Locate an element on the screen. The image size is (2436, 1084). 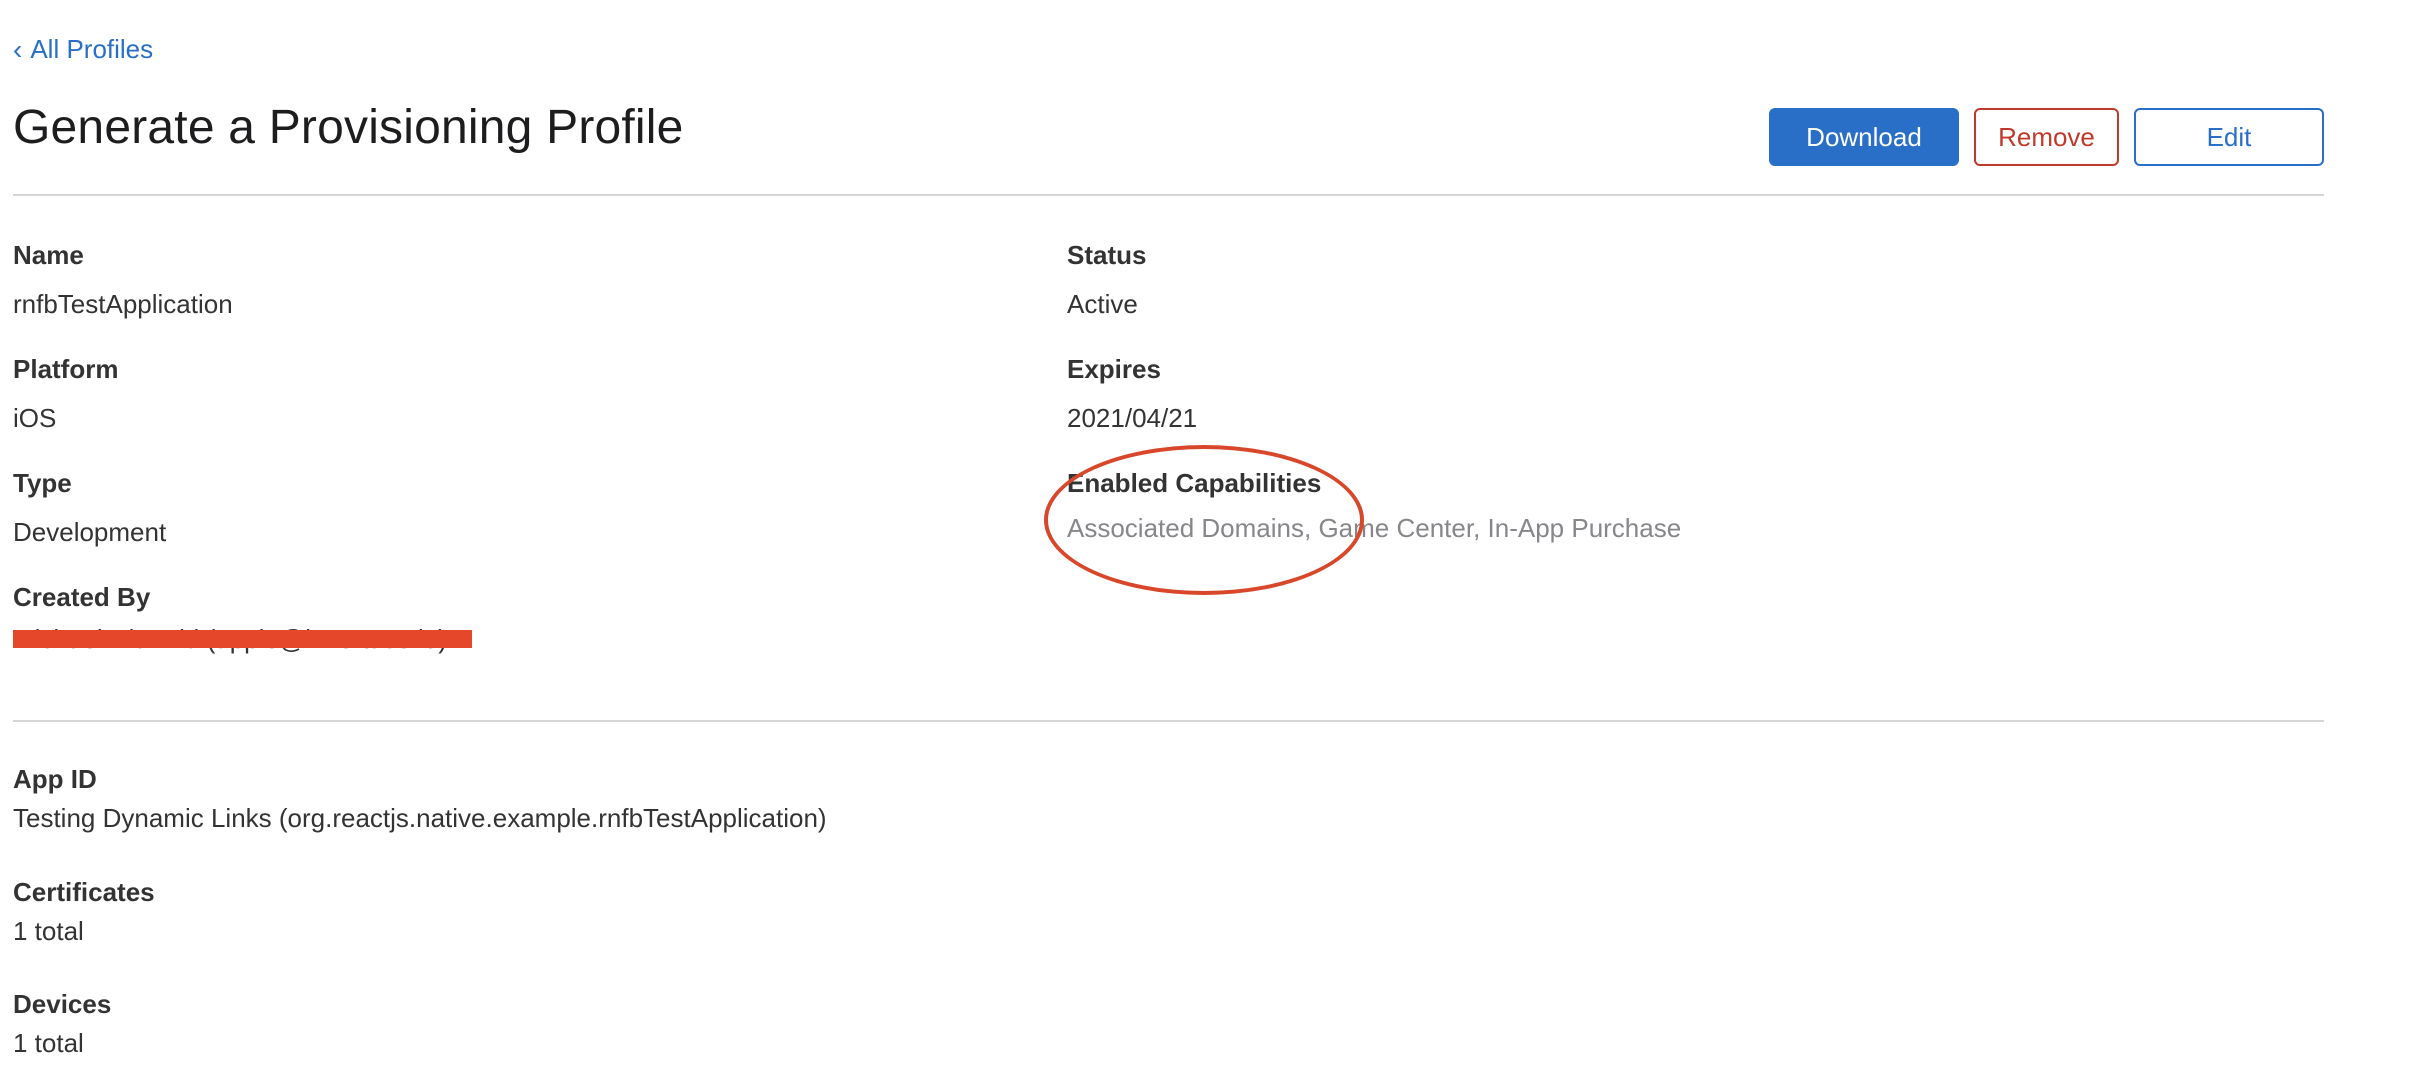
field-expires-label: Expires is located at coordinates (1114, 369).